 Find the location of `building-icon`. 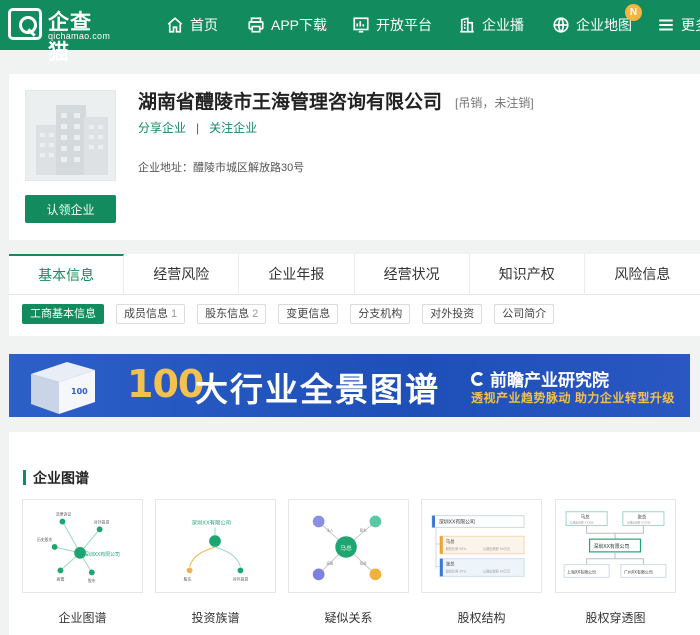

building-icon is located at coordinates (467, 25).